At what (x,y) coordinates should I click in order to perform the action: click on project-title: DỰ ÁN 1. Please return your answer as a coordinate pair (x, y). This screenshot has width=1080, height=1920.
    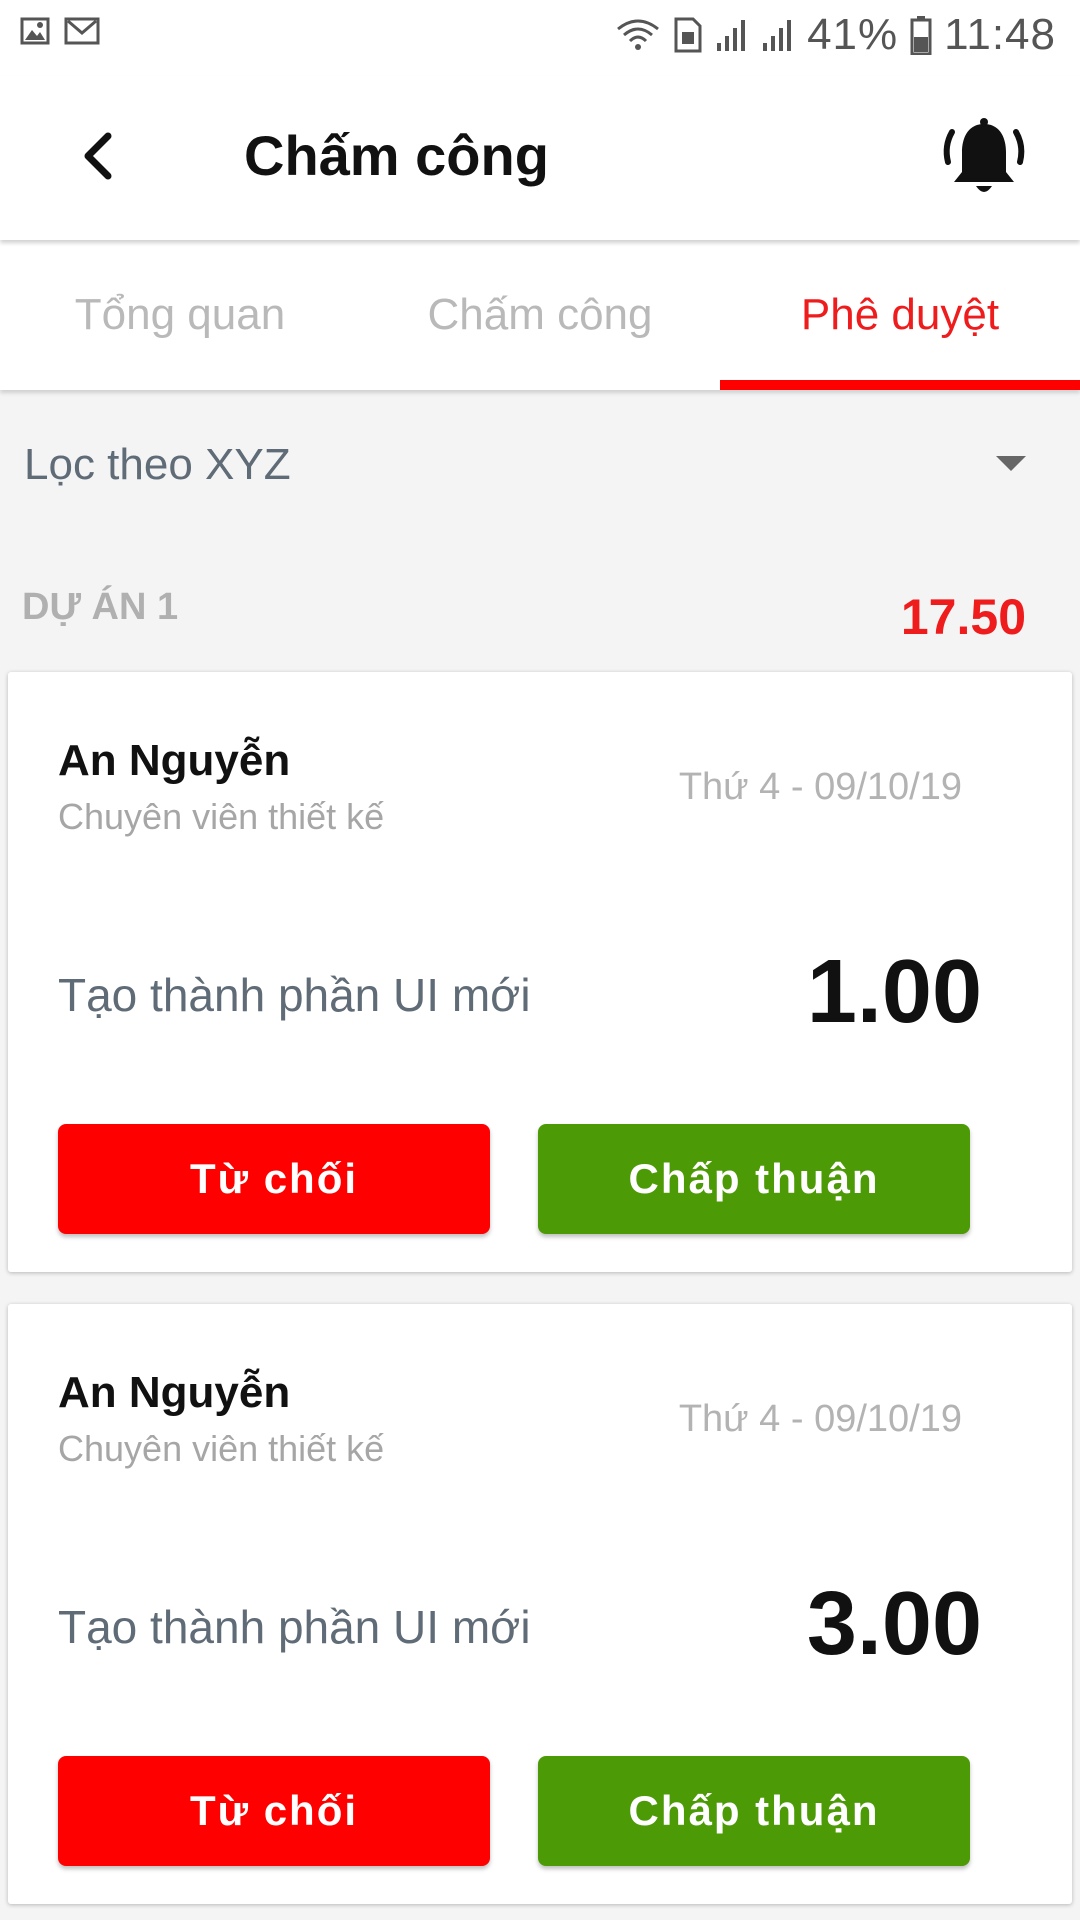
    Looking at the image, I should click on (100, 607).